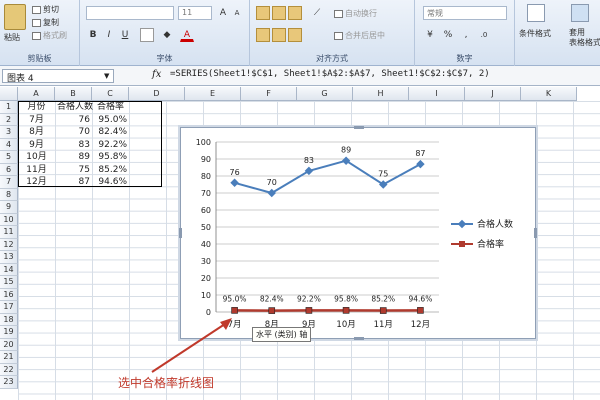 Image resolution: width=600 pixels, height=400 pixels. I want to click on annotation-text: 选中合格率折线图, so click(166, 383).